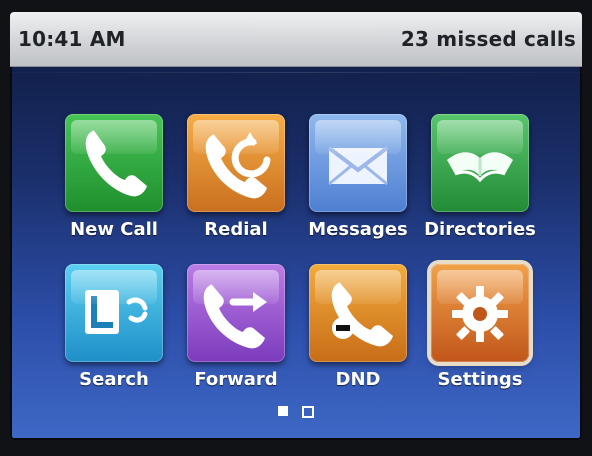 The width and height of the screenshot is (592, 456). I want to click on settings-label: Settings, so click(480, 379).